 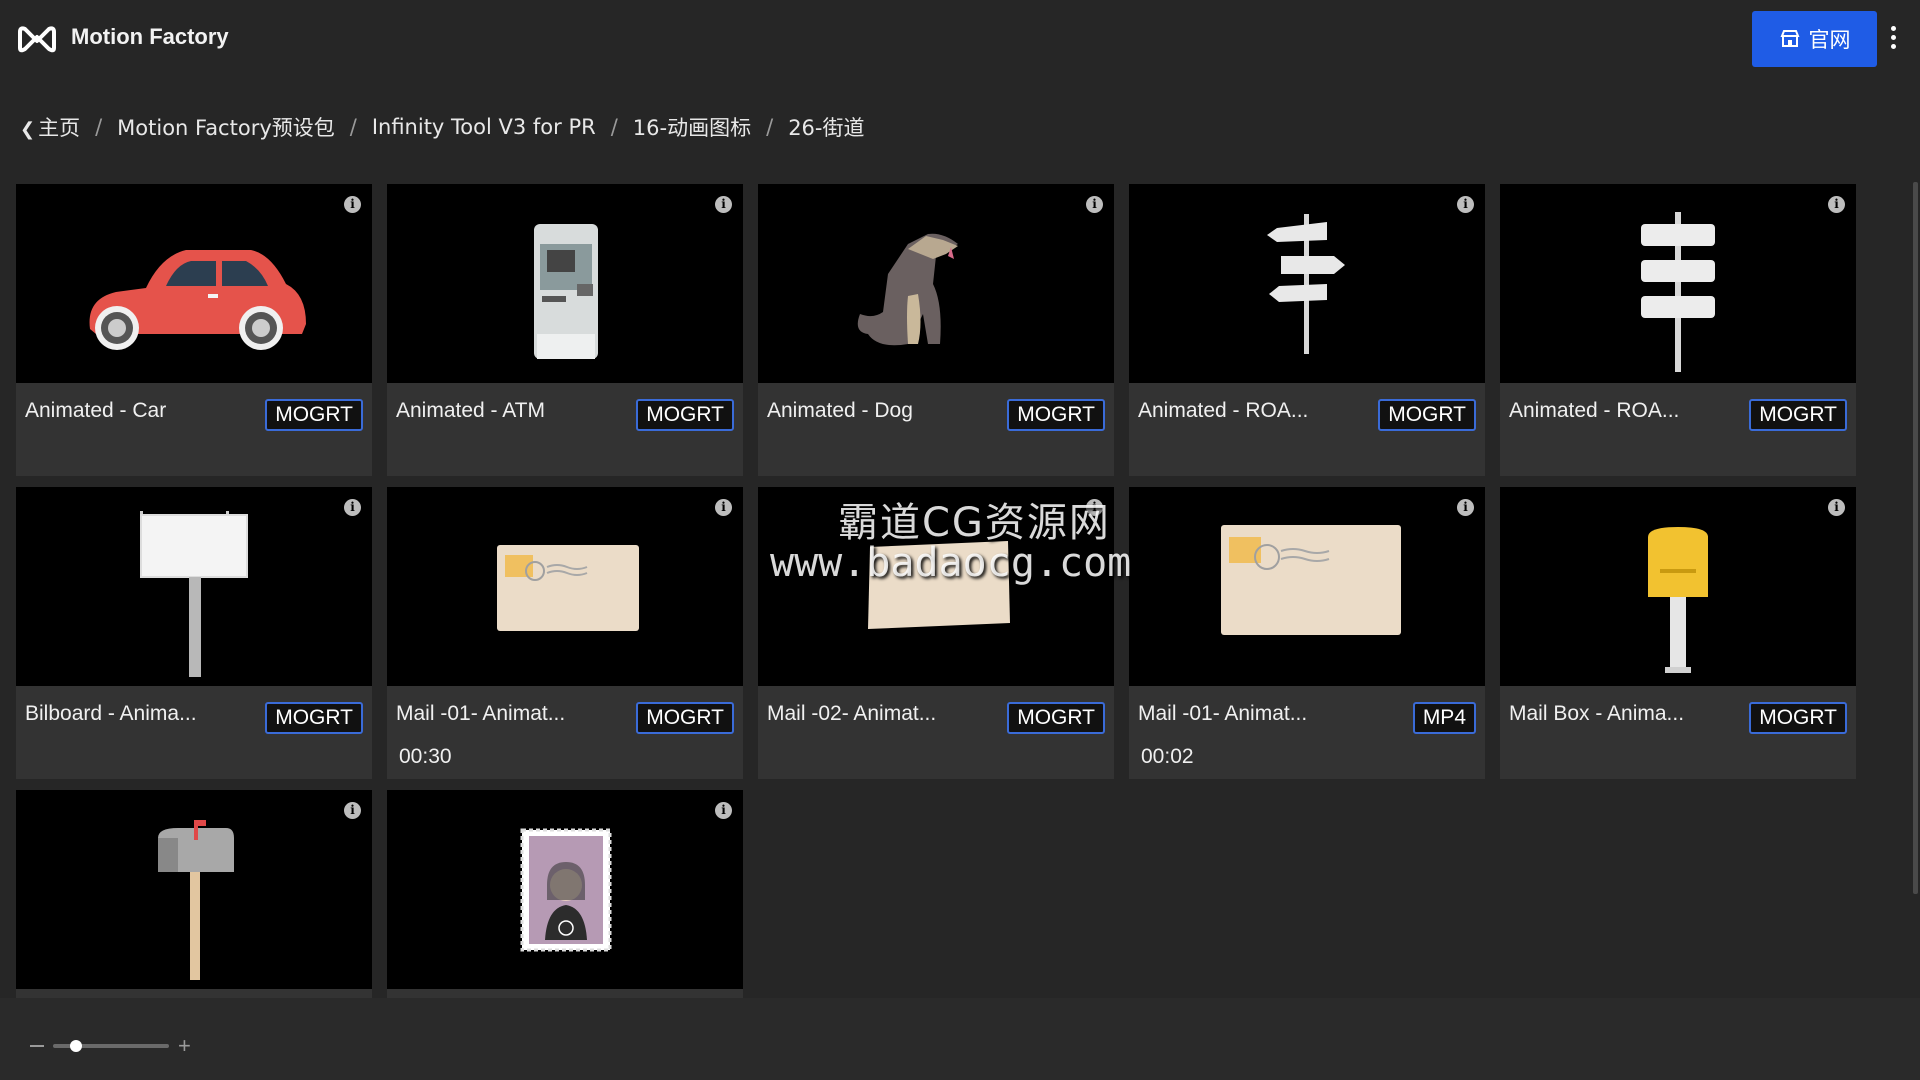 What do you see at coordinates (1915, 538) in the screenshot?
I see `vertical-scrollbar` at bounding box center [1915, 538].